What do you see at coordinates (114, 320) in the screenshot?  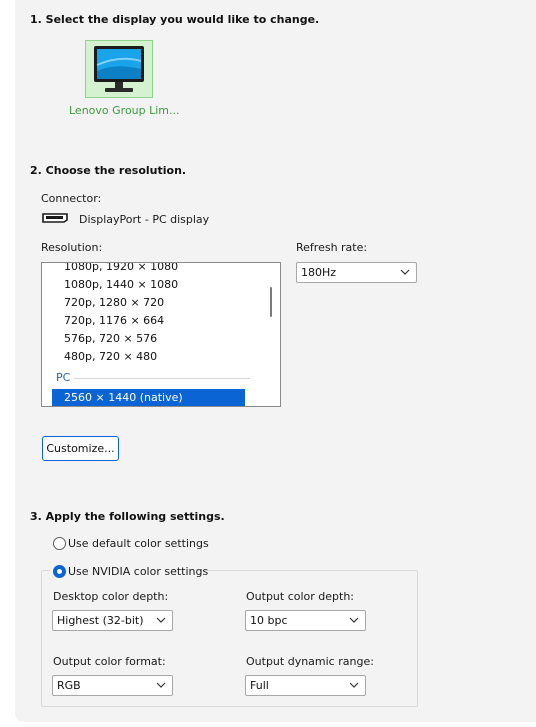 I see `list-item: 720p, 1176 × 664` at bounding box center [114, 320].